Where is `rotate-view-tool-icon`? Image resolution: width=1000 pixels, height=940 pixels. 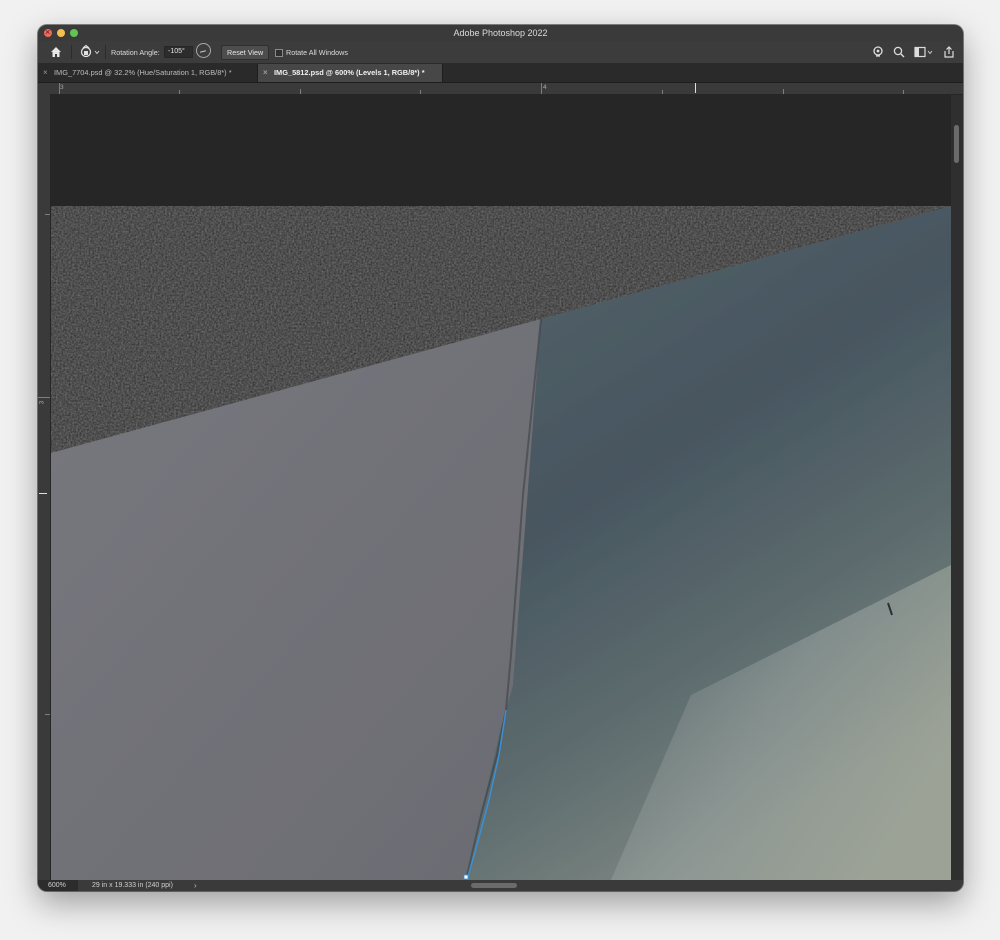
rotate-view-tool-icon is located at coordinates (90, 52).